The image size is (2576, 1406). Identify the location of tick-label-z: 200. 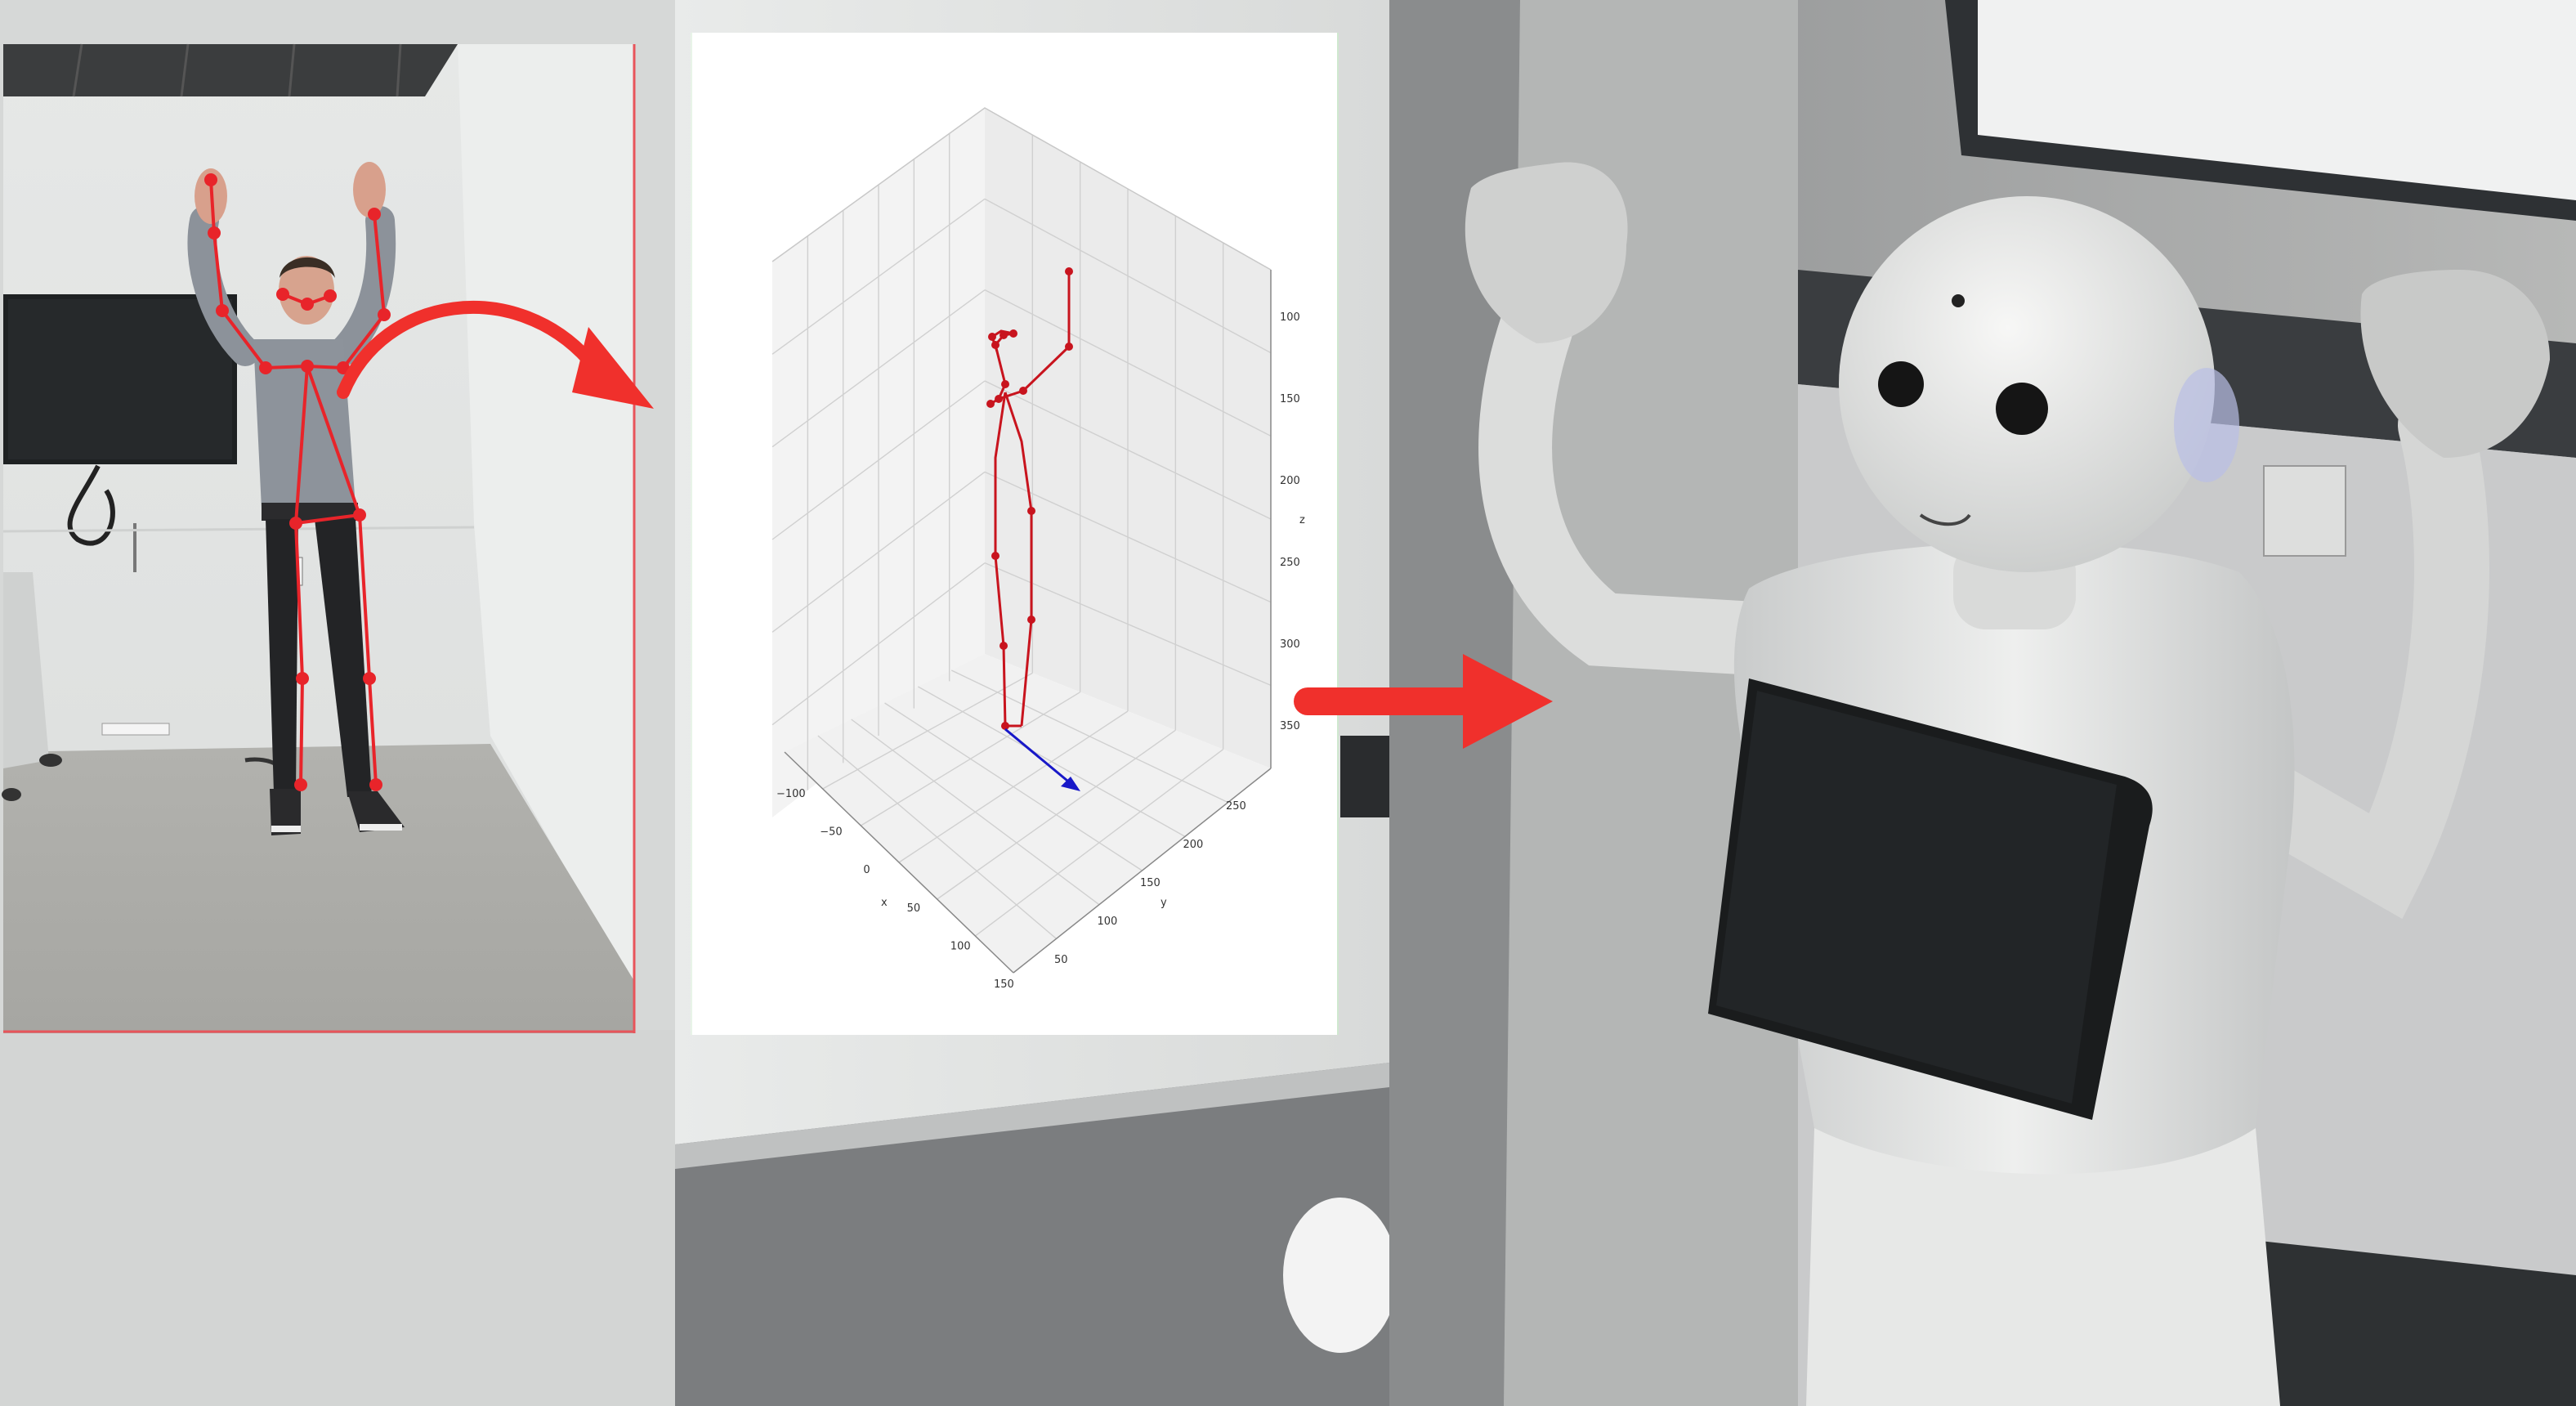
(1290, 481).